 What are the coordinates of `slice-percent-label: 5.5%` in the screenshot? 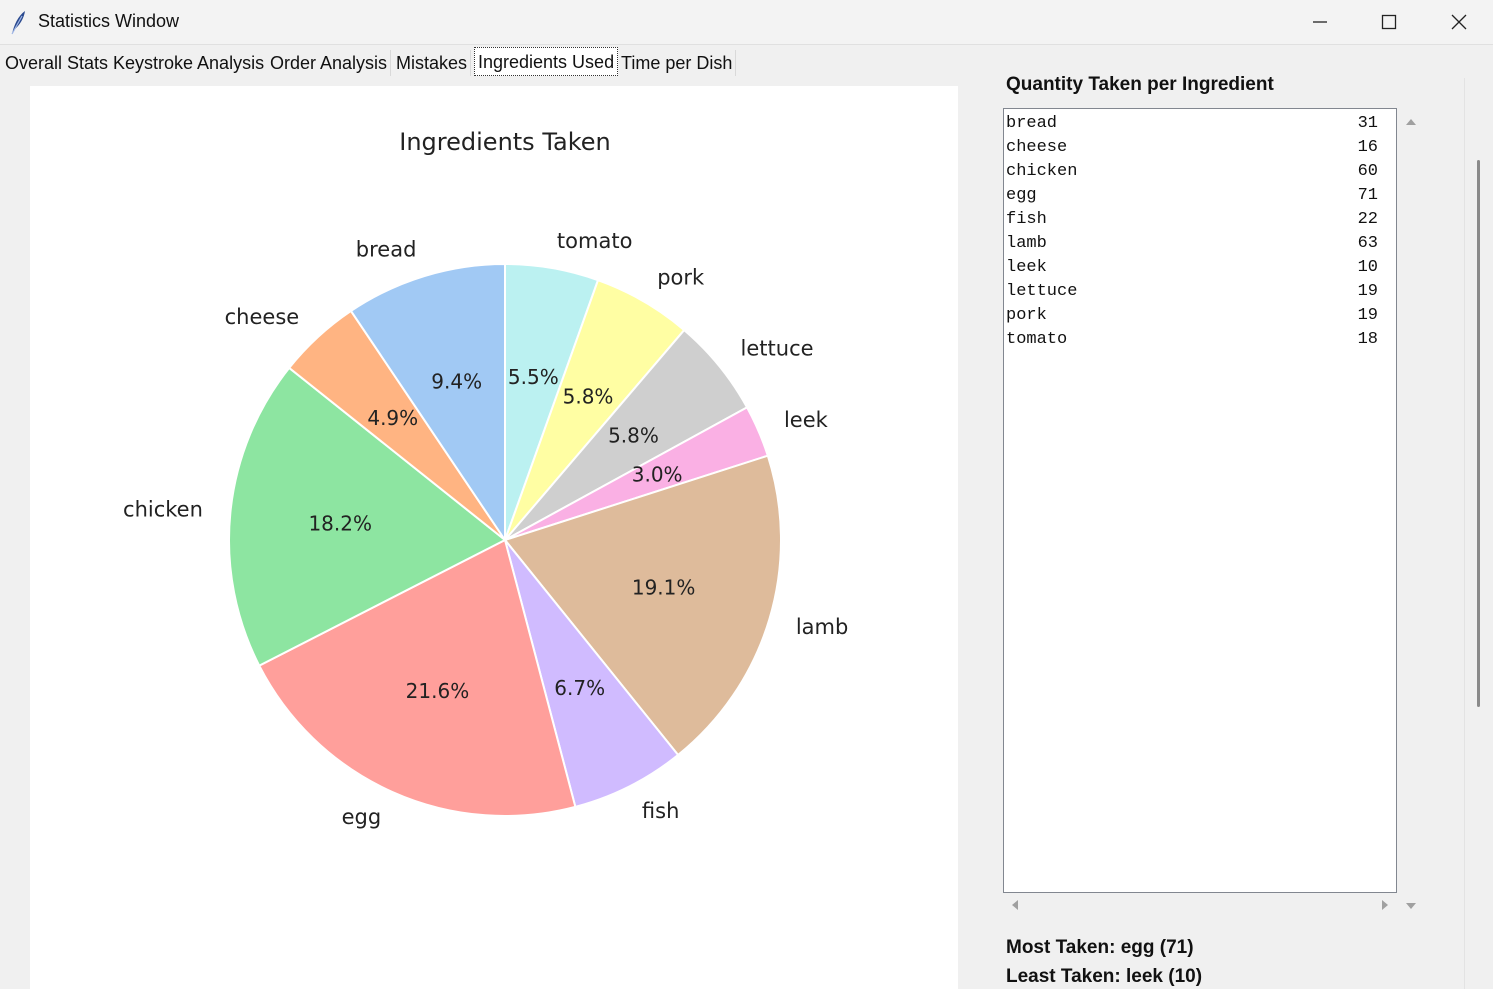 It's located at (533, 377).